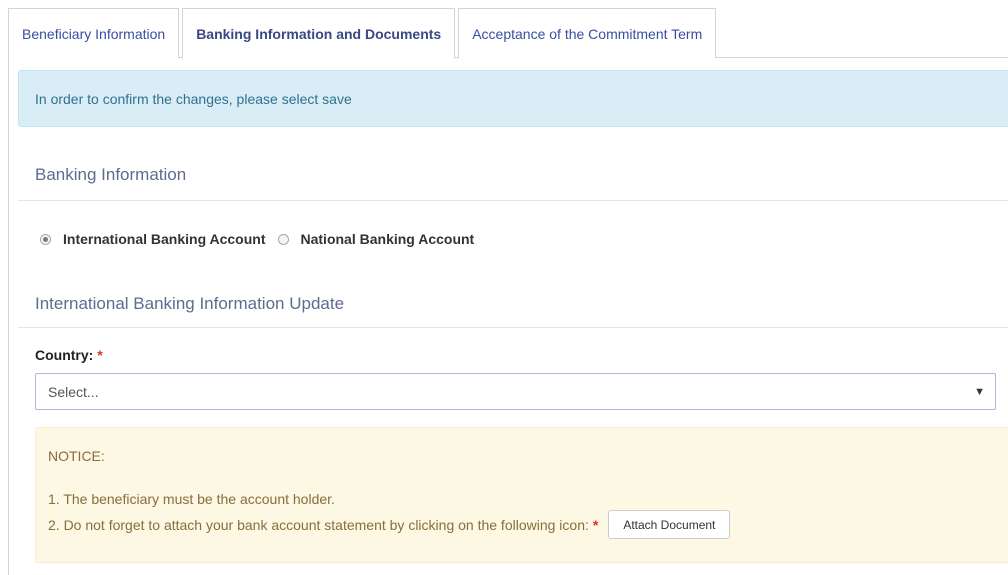  I want to click on tab-acceptance-commitment-term: Acceptance of the Commitment Term, so click(587, 33).